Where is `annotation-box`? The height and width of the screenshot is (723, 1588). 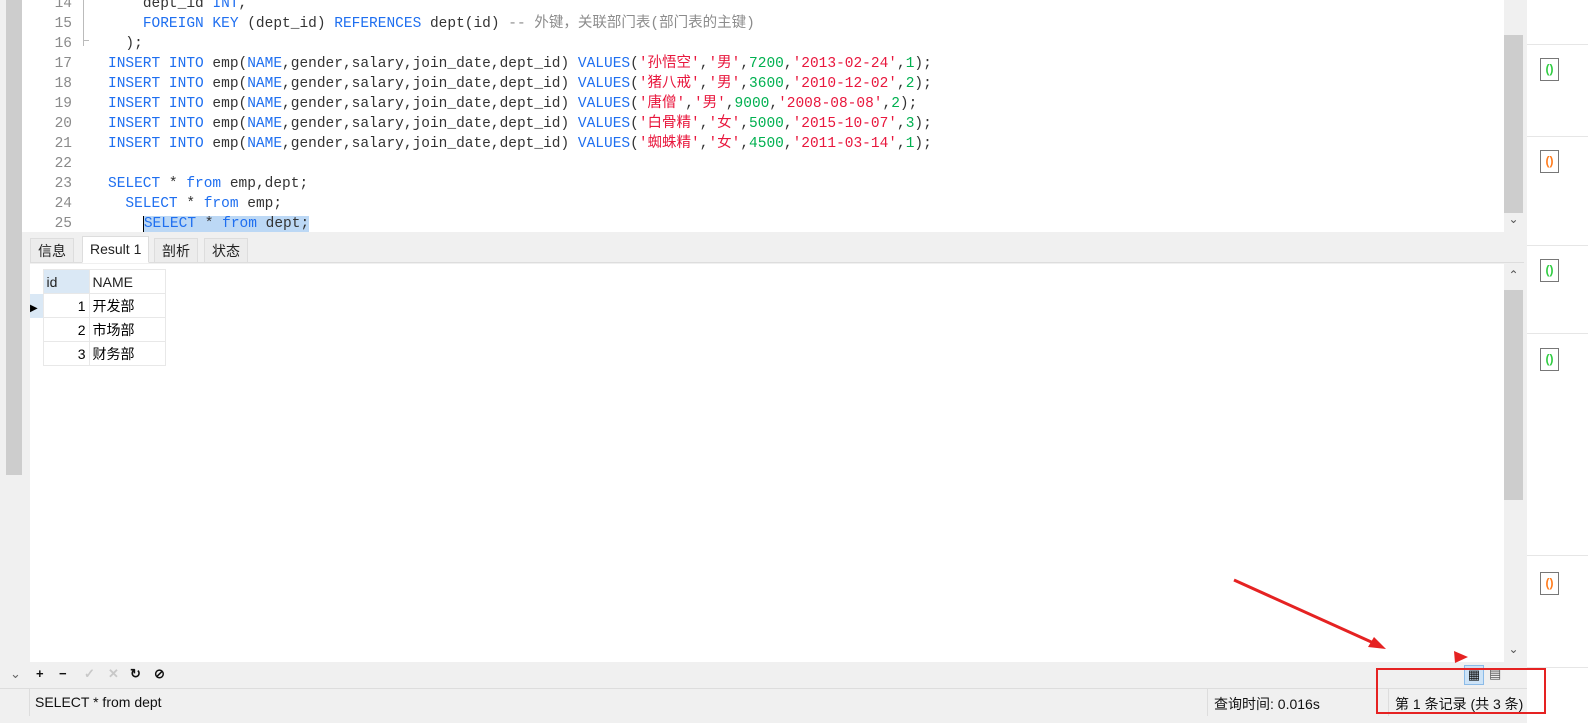
annotation-box is located at coordinates (1461, 691).